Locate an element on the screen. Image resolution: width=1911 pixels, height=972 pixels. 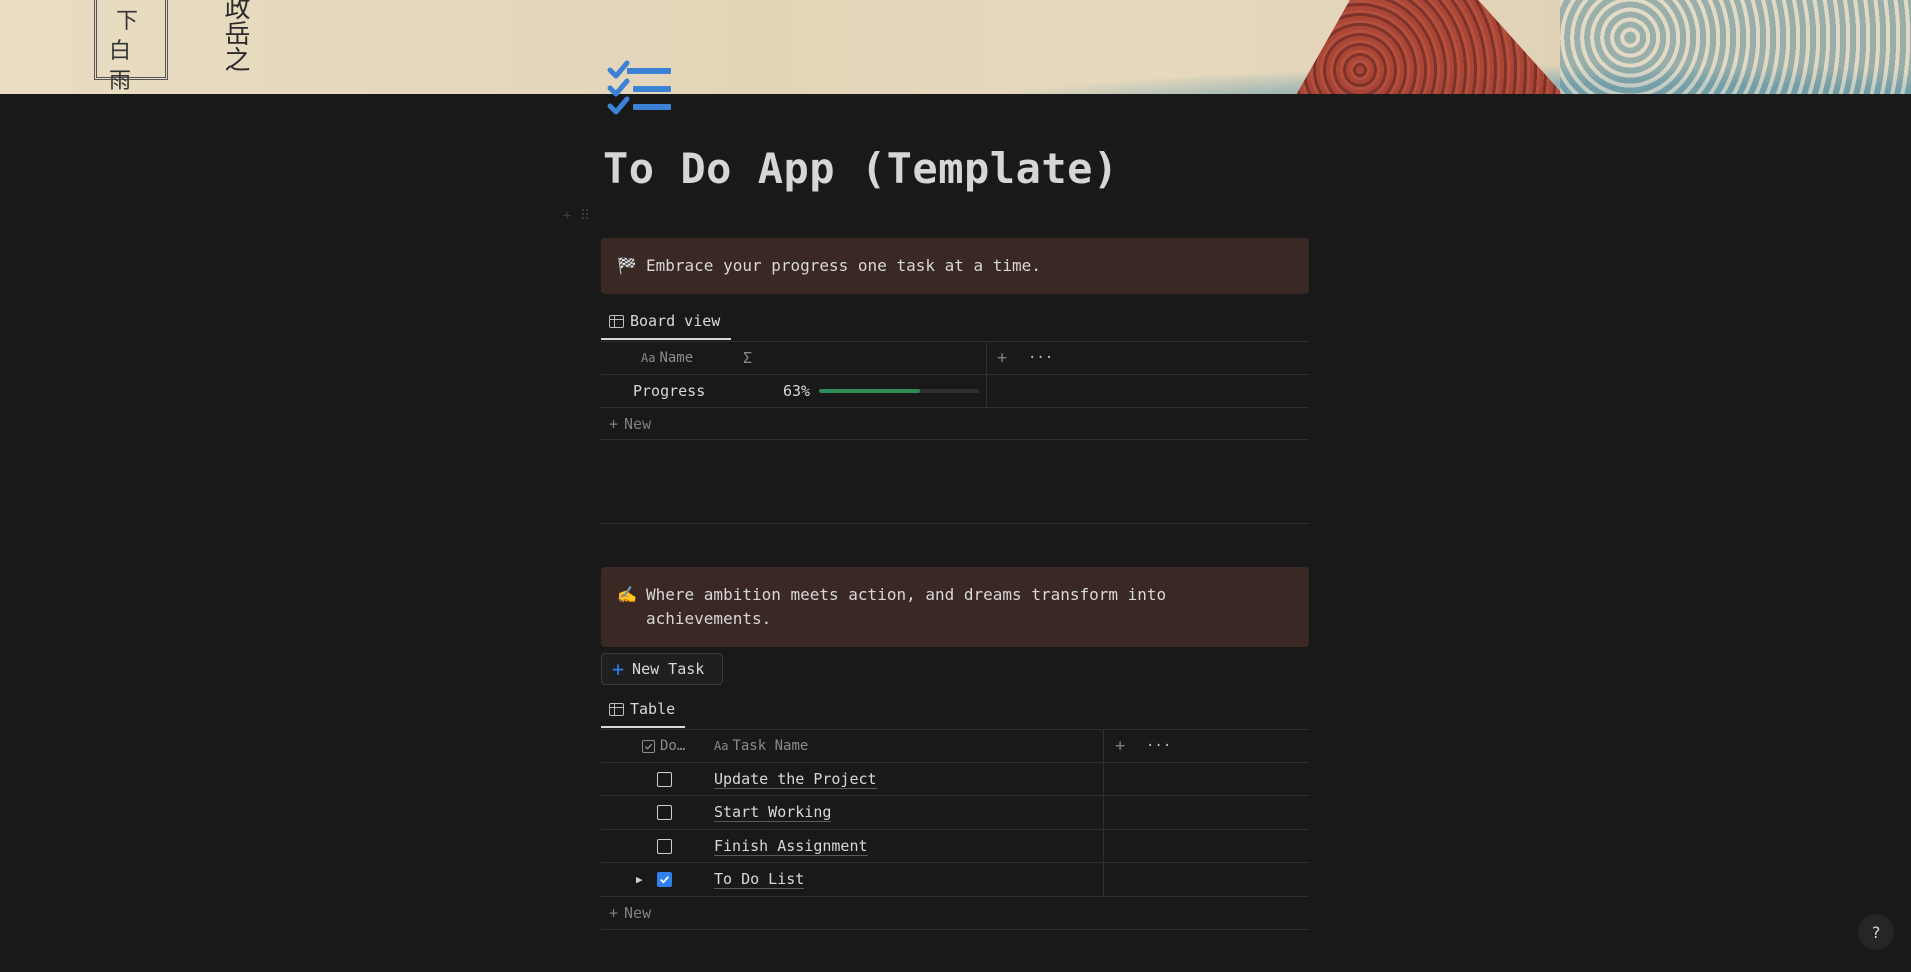
tab-label: Table is located at coordinates (653, 709).